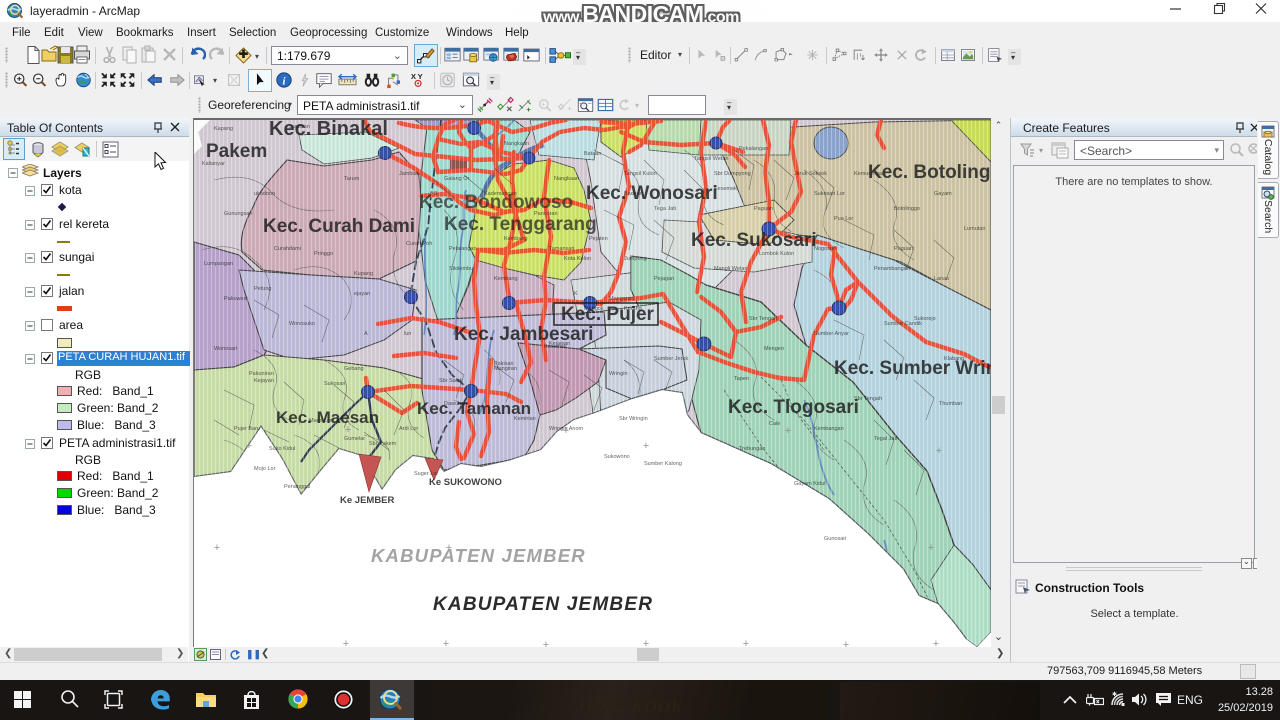 This screenshot has width=1280, height=720. What do you see at coordinates (339, 226) in the screenshot?
I see `svg-text: Kec. Curah Dami` at bounding box center [339, 226].